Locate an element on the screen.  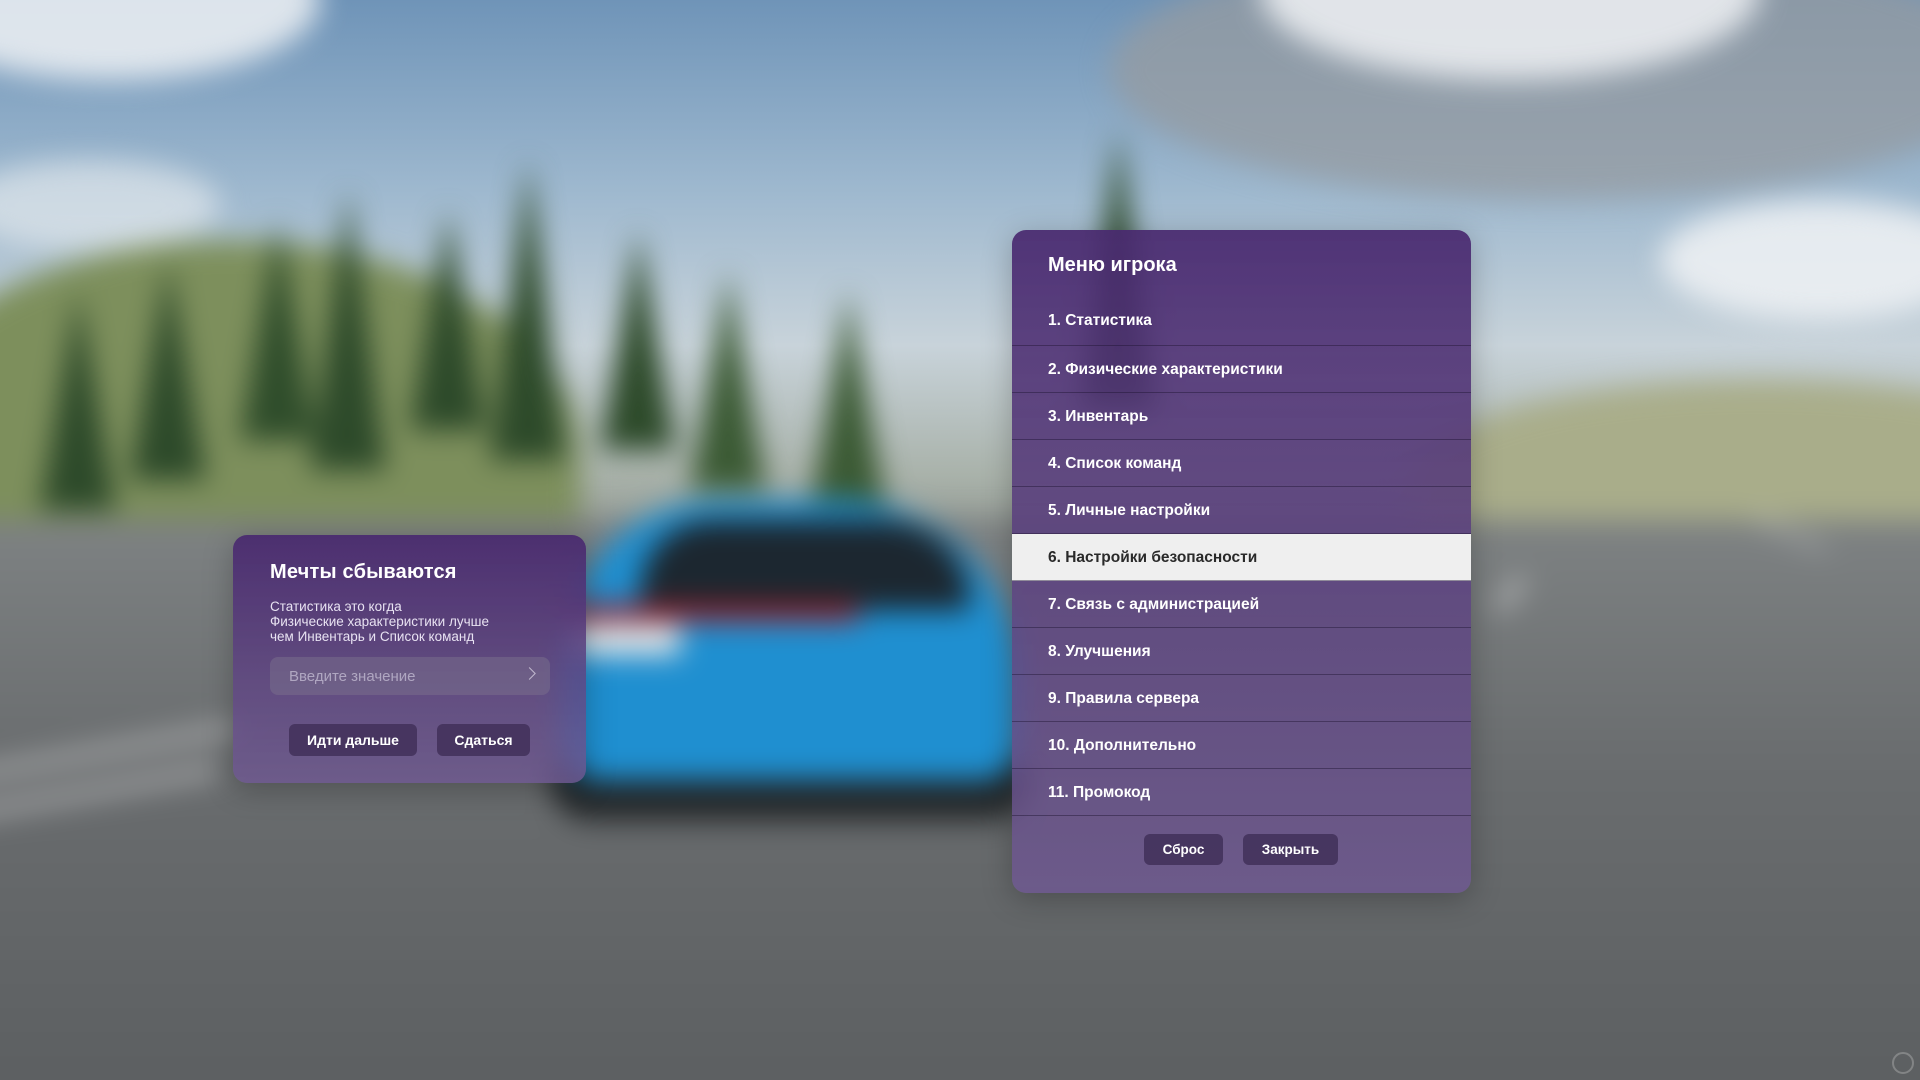
menu-item-server-rules: 9. Правила сервера is located at coordinates (1241, 698).